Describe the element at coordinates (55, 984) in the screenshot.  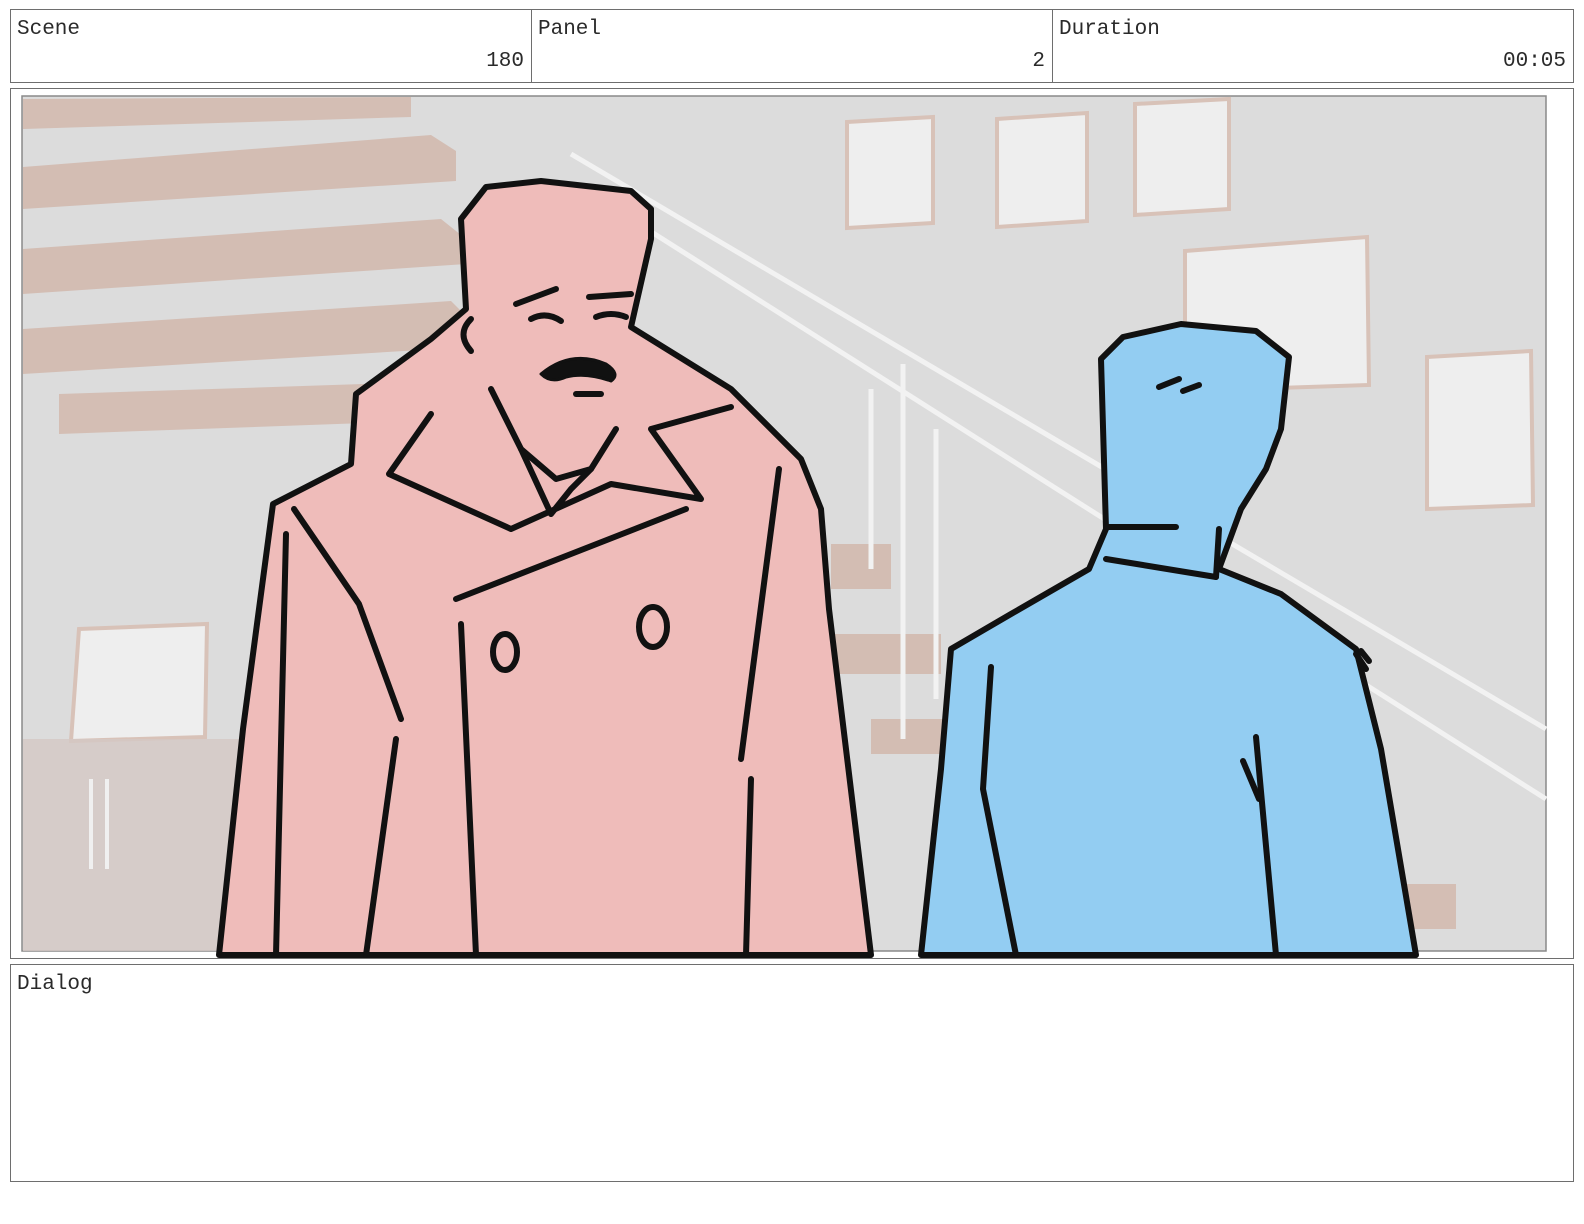
I see `dialog-label: Dialog` at that location.